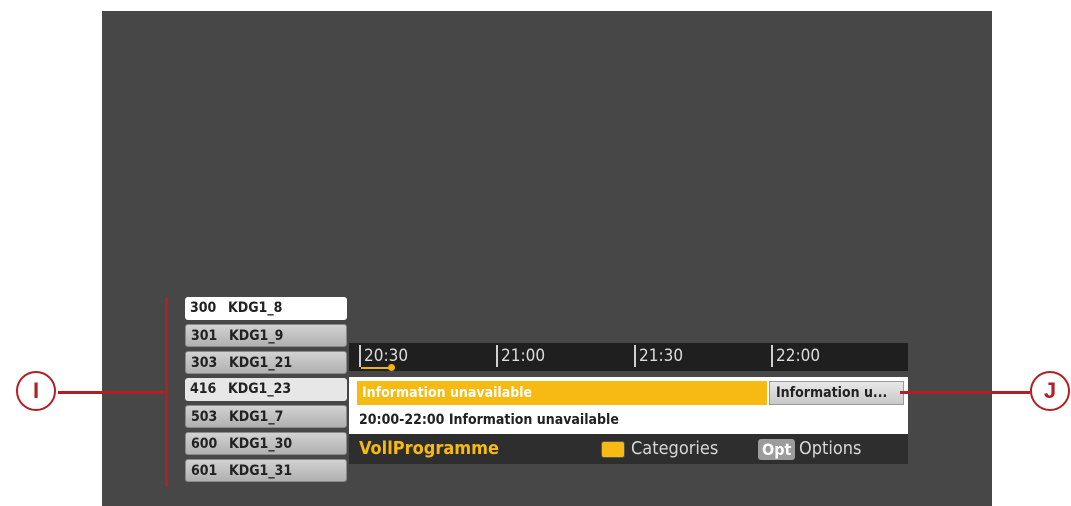 The image size is (1071, 506). What do you see at coordinates (795, 356) in the screenshot?
I see `time-slot: 22:00` at bounding box center [795, 356].